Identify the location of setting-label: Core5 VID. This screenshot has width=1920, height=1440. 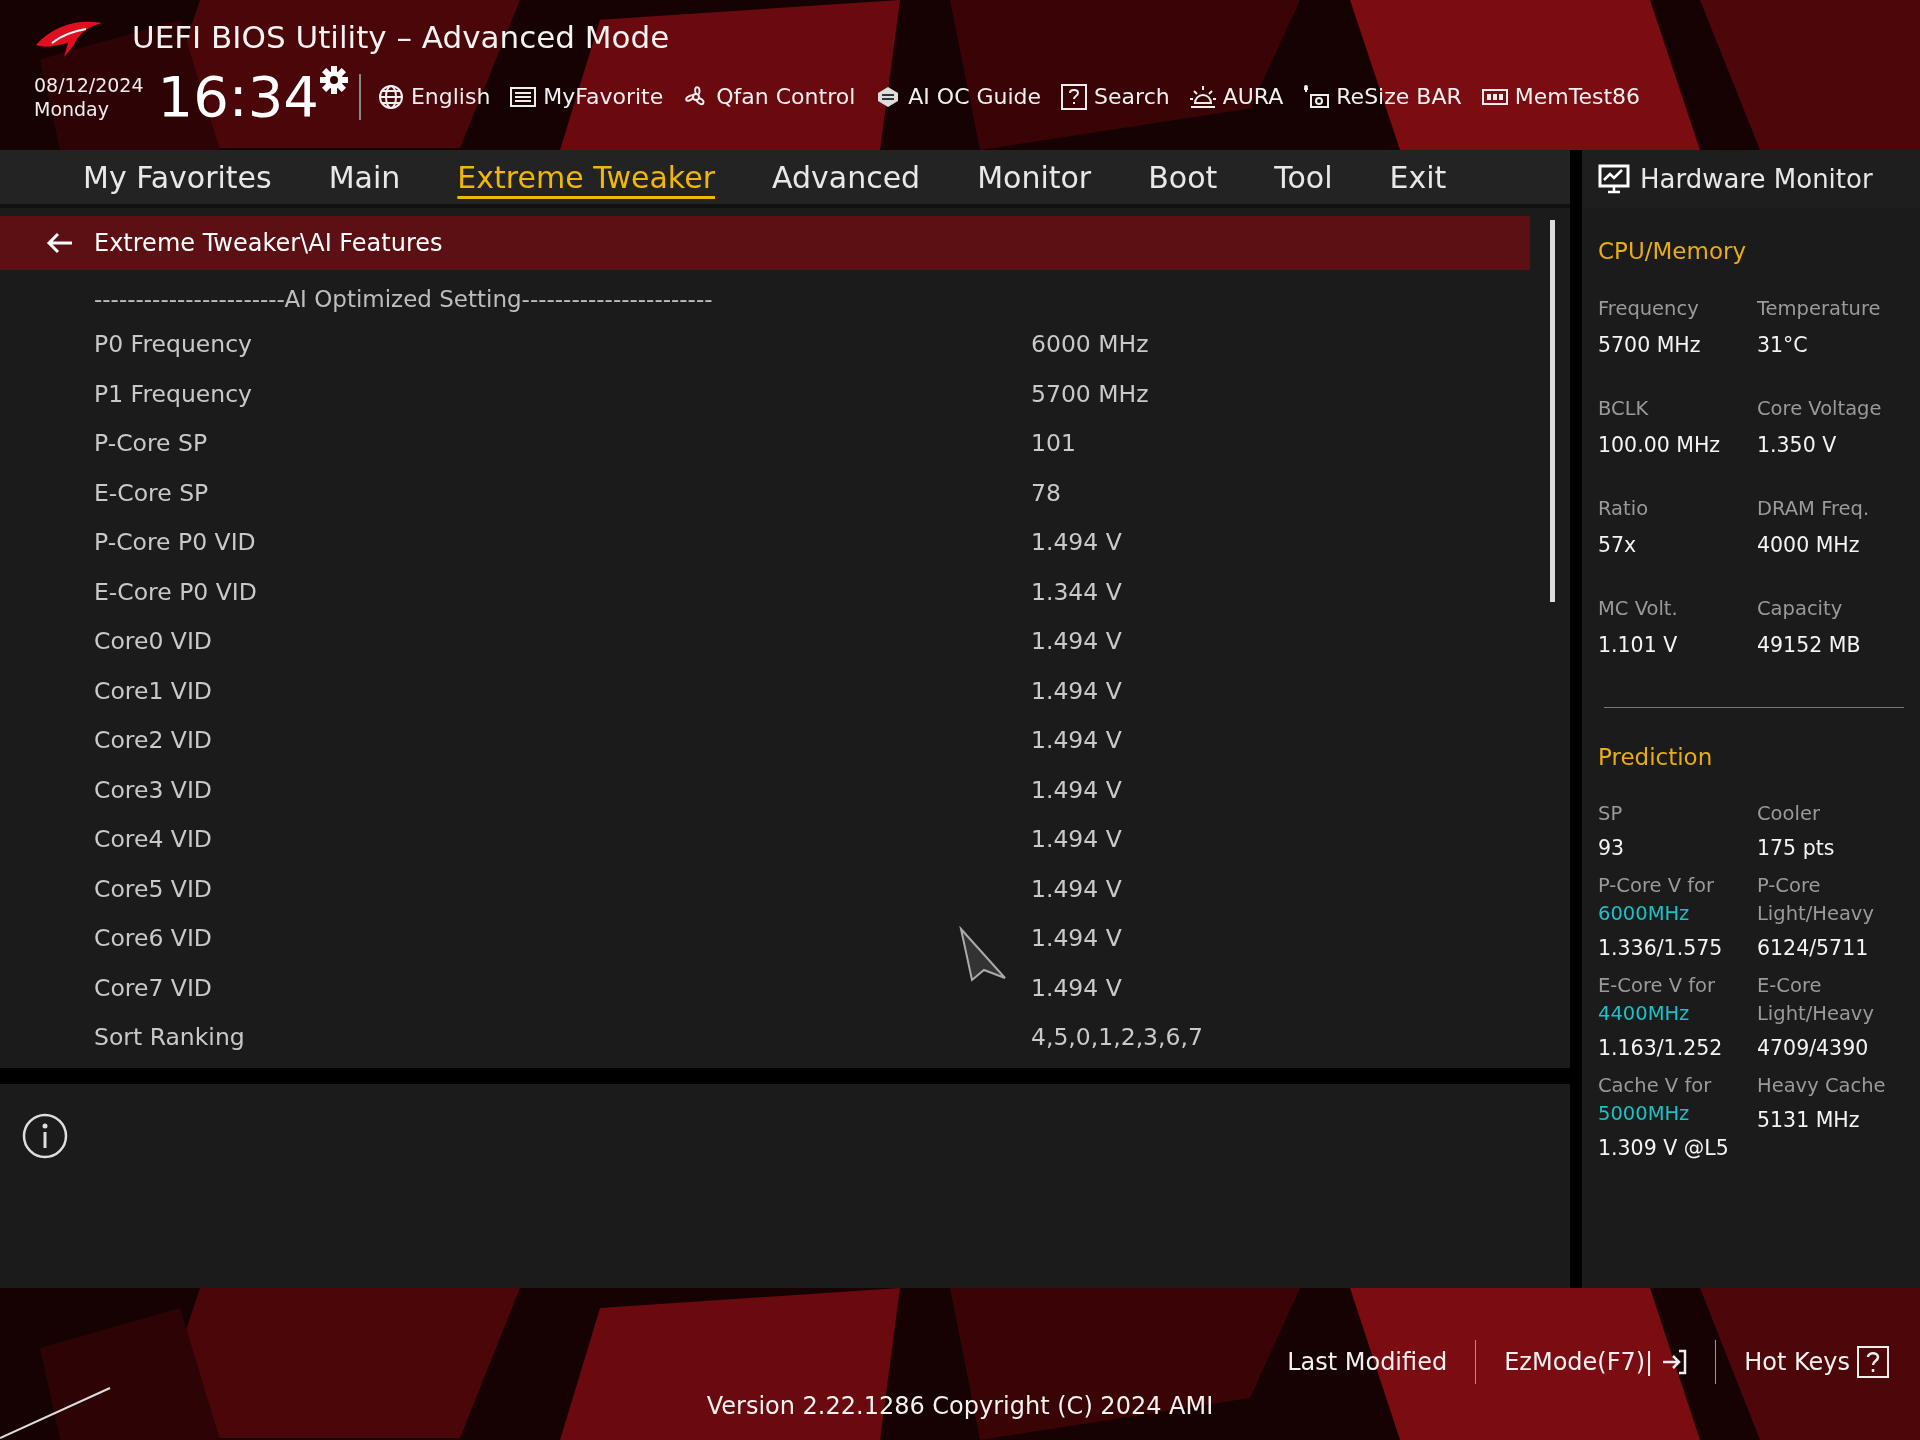
(153, 889).